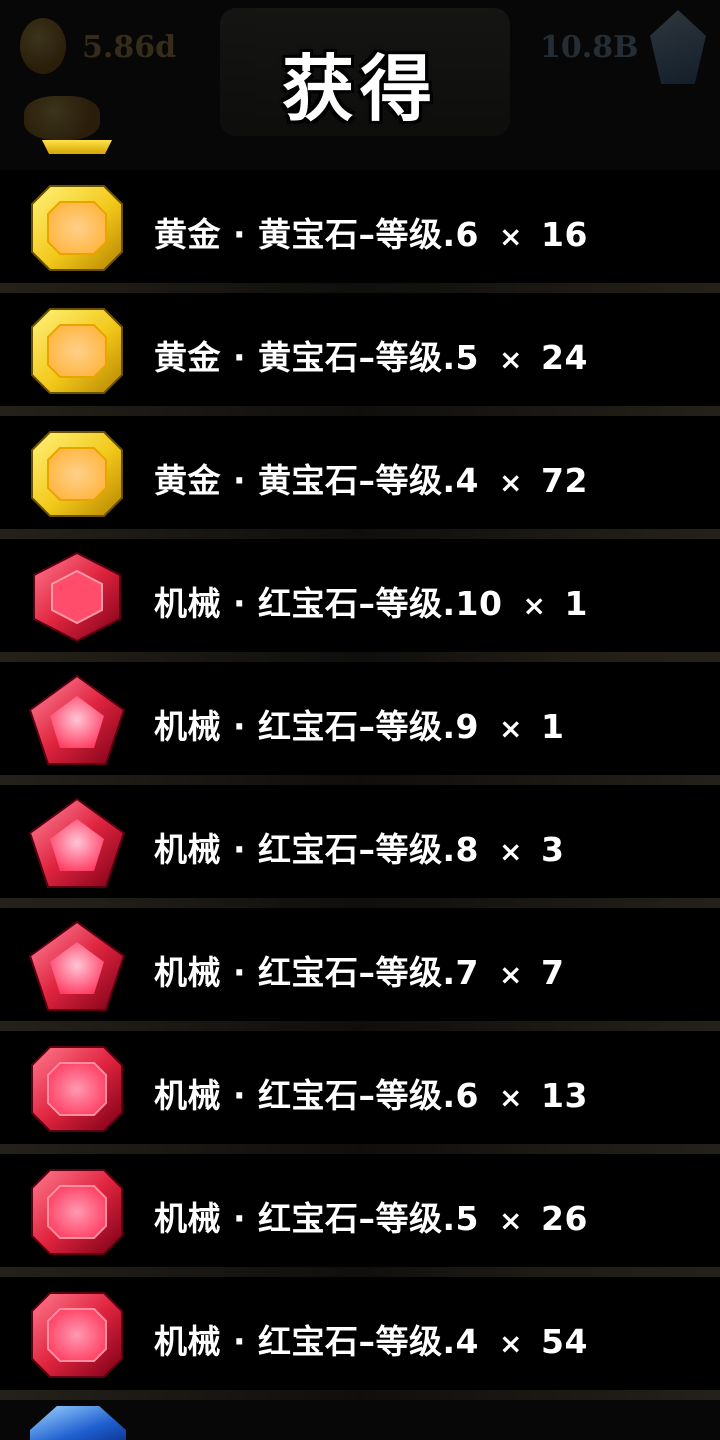 The image size is (720, 1440). What do you see at coordinates (317, 1341) in the screenshot?
I see `item-name: 机械 · 红宝石–等级.4` at bounding box center [317, 1341].